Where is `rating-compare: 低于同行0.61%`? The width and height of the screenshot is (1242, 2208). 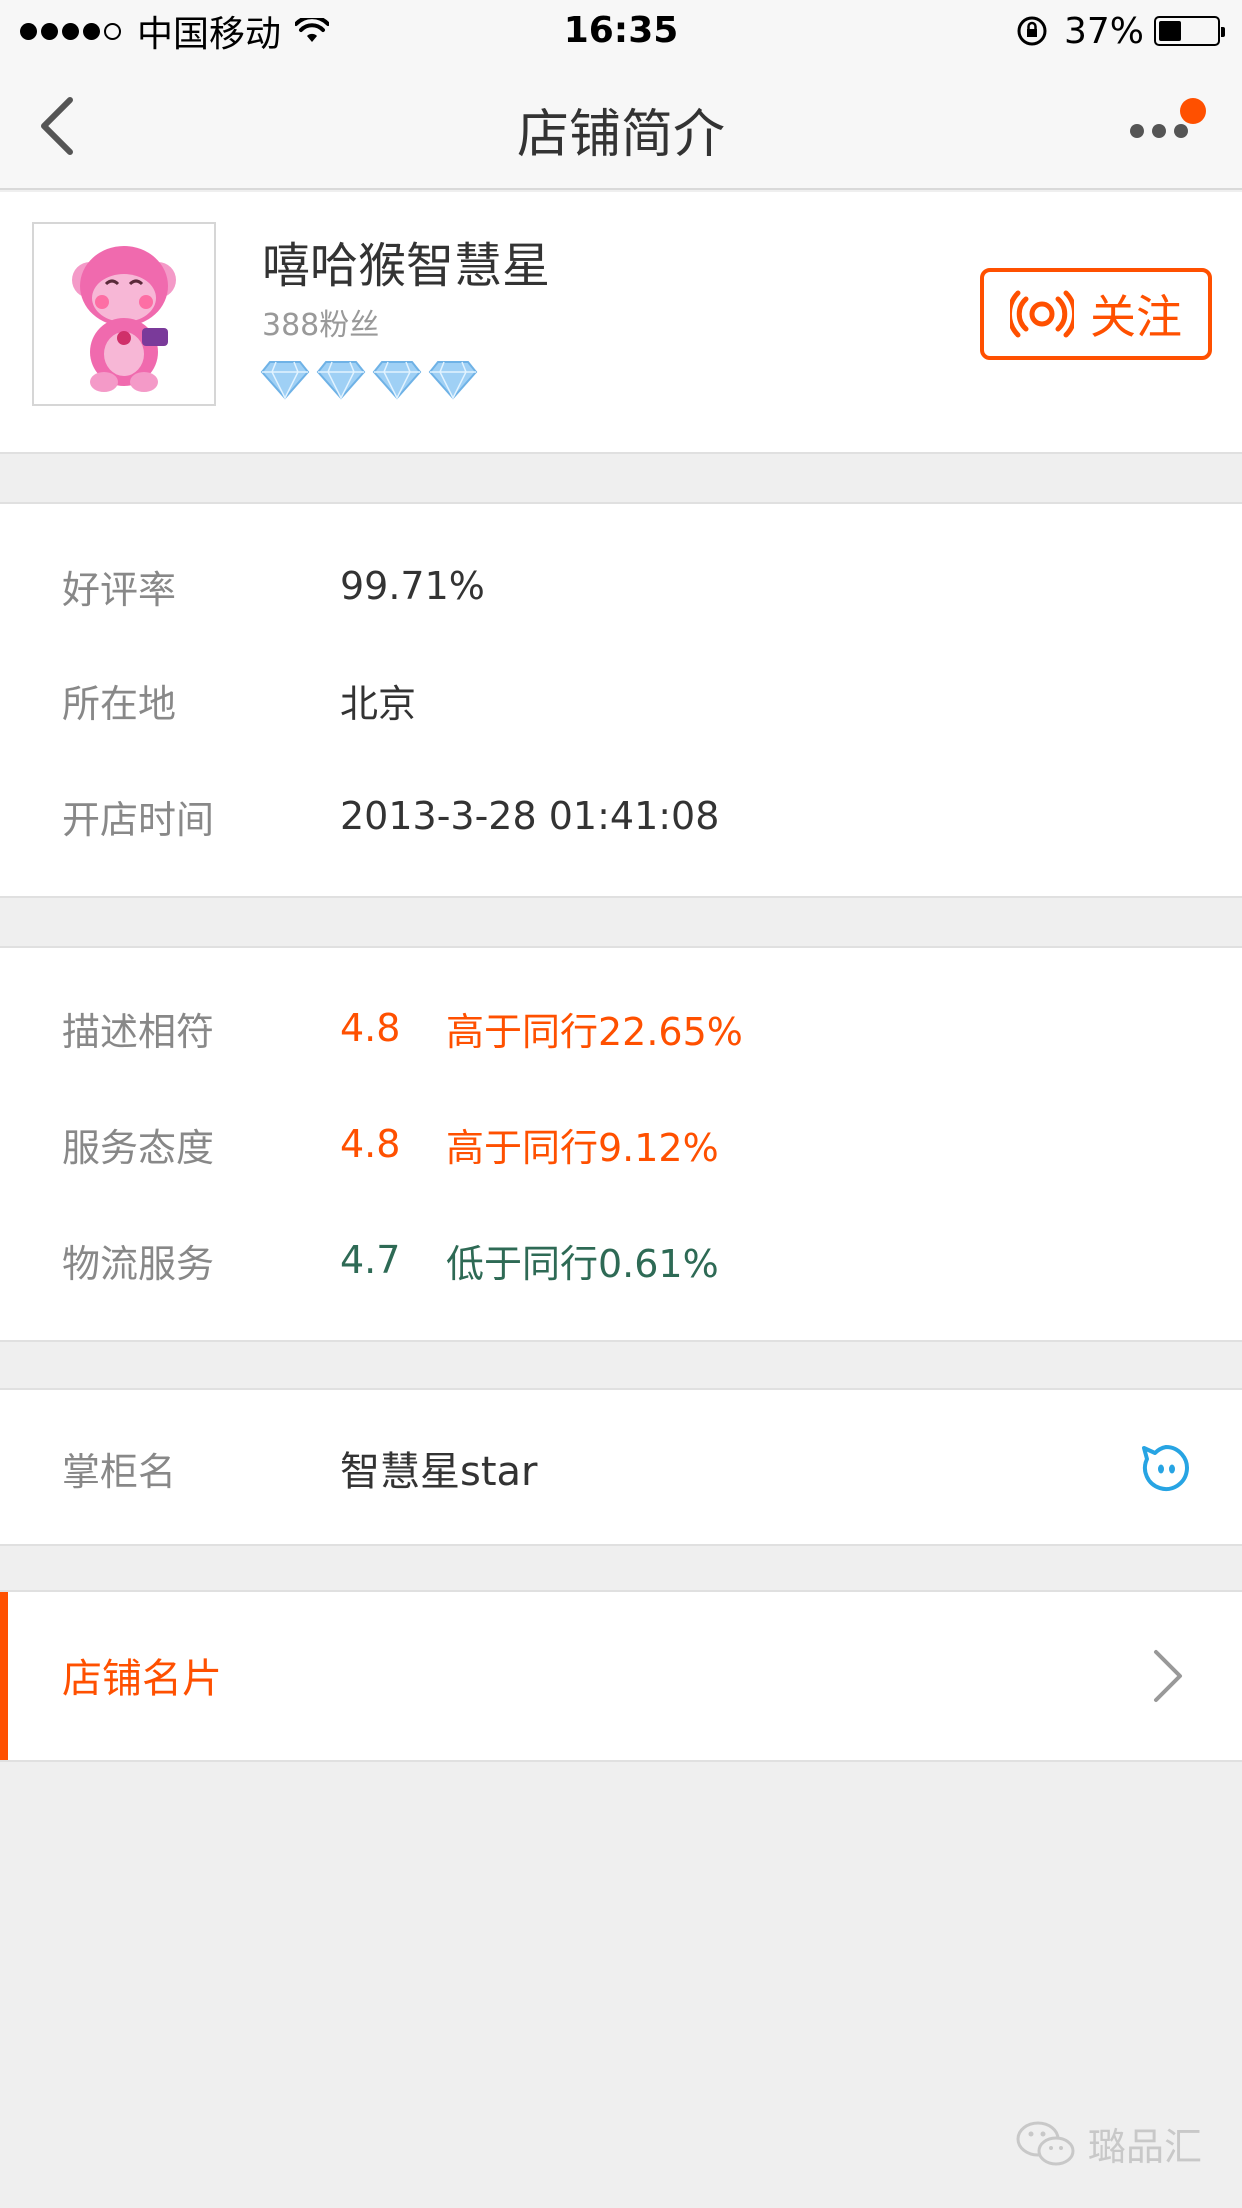
rating-compare: 低于同行0.61% is located at coordinates (582, 1263).